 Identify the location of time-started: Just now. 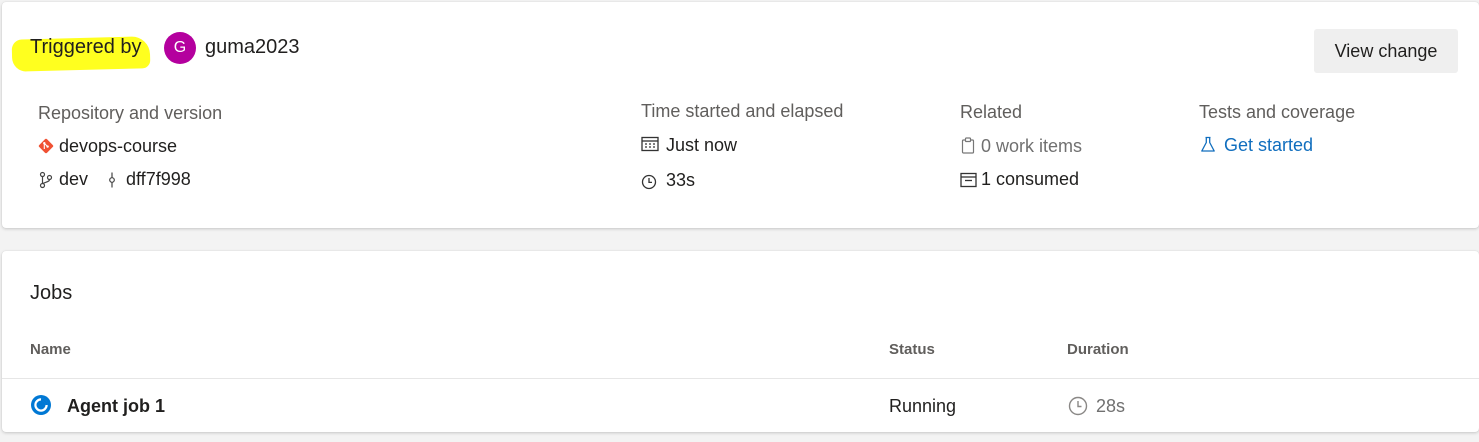
(702, 145).